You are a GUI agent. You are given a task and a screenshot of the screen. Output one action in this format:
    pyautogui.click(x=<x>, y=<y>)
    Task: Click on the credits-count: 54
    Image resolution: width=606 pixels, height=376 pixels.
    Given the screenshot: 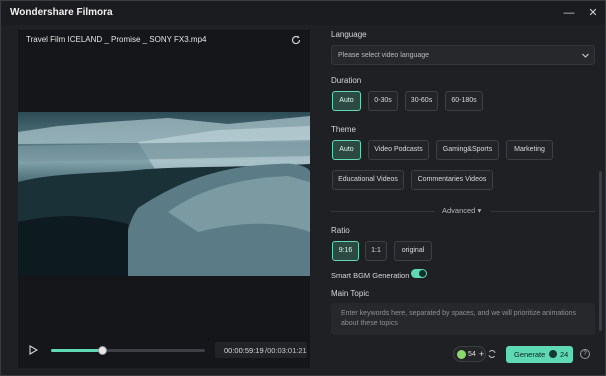 What is the action you would take?
    pyautogui.click(x=472, y=354)
    